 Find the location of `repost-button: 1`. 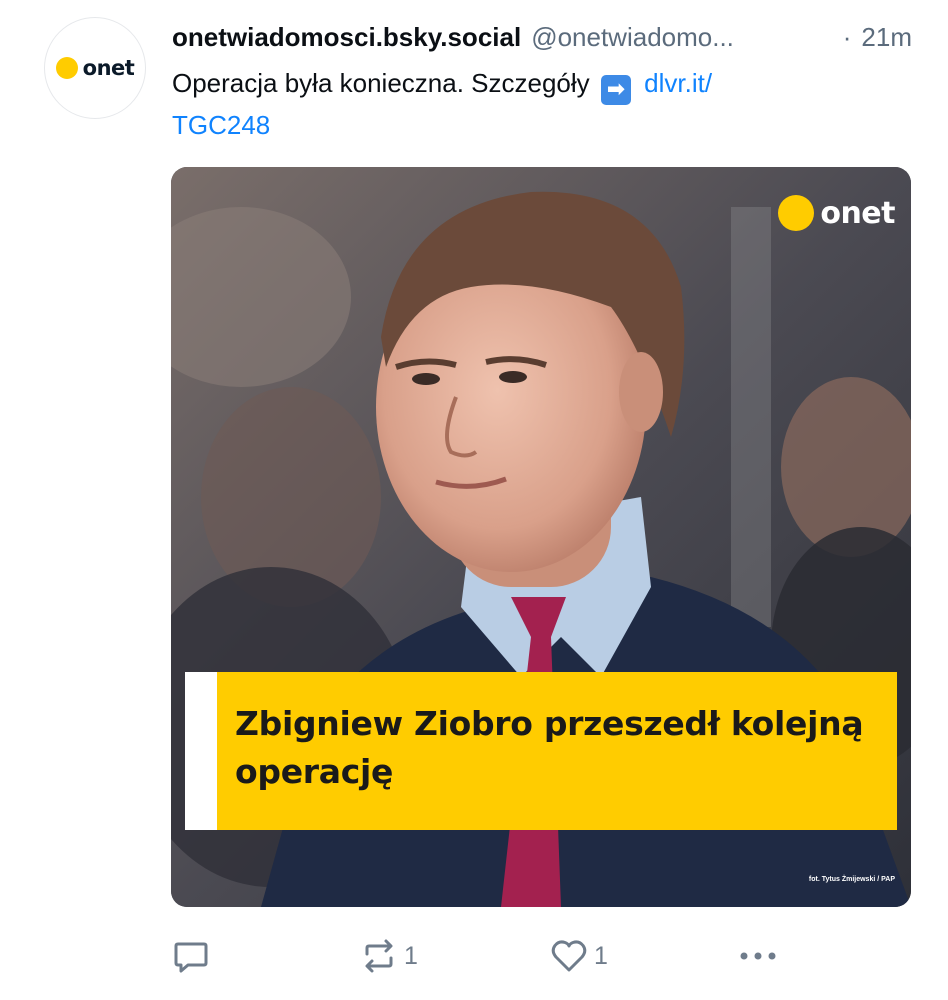

repost-button: 1 is located at coordinates (389, 956).